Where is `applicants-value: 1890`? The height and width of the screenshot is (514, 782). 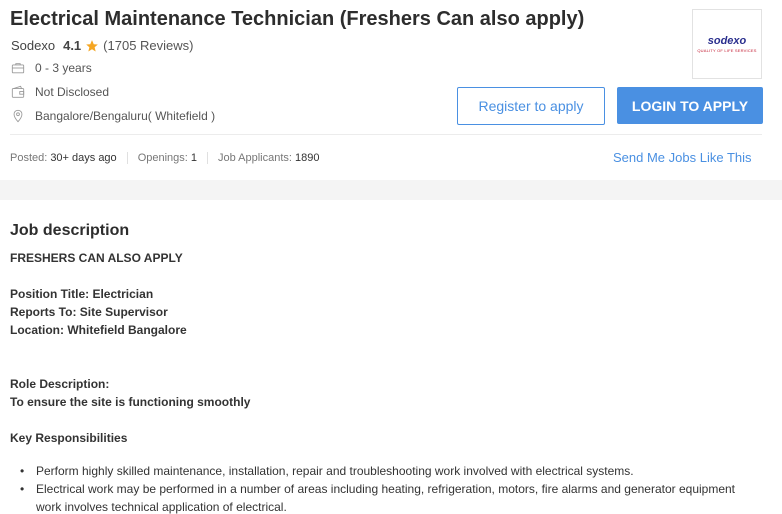 applicants-value: 1890 is located at coordinates (307, 158).